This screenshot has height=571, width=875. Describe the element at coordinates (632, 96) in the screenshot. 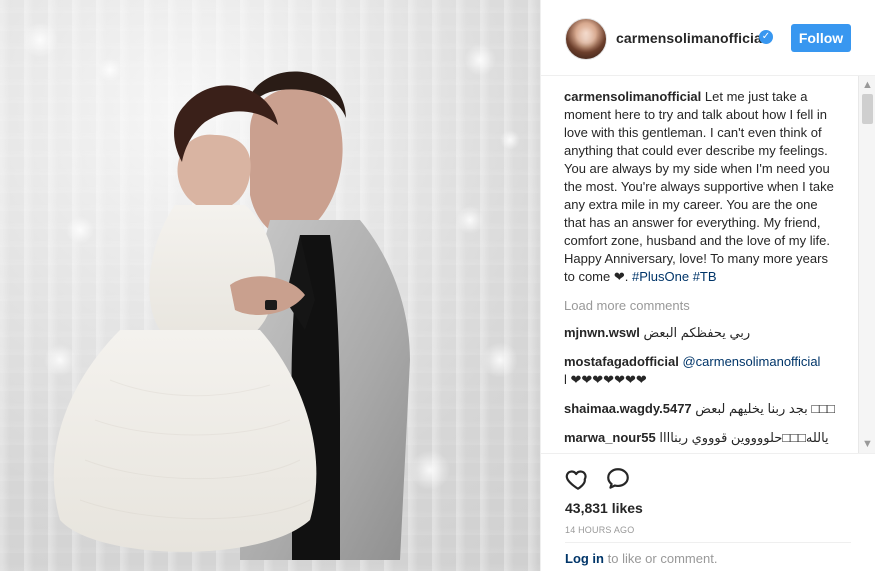

I see `caption-username: carmensolimanofficial` at that location.